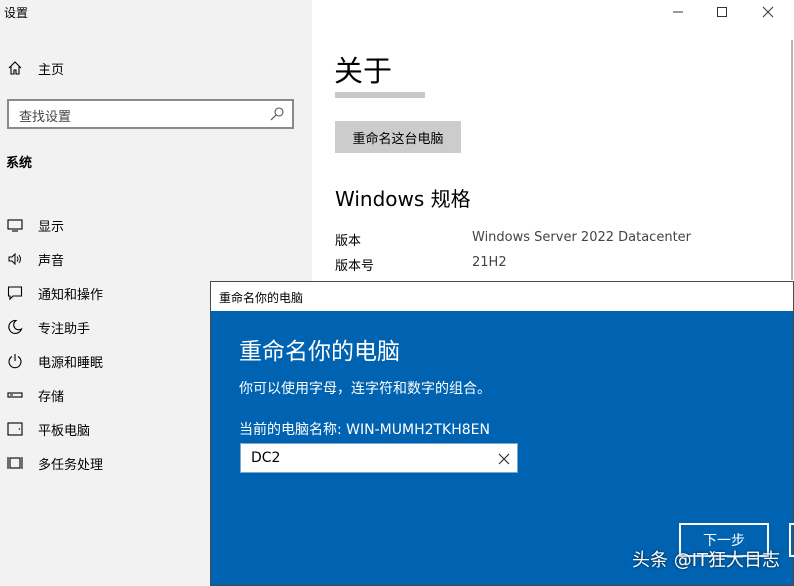  What do you see at coordinates (71, 295) in the screenshot?
I see `sidebar-item-label: 通知和操作` at bounding box center [71, 295].